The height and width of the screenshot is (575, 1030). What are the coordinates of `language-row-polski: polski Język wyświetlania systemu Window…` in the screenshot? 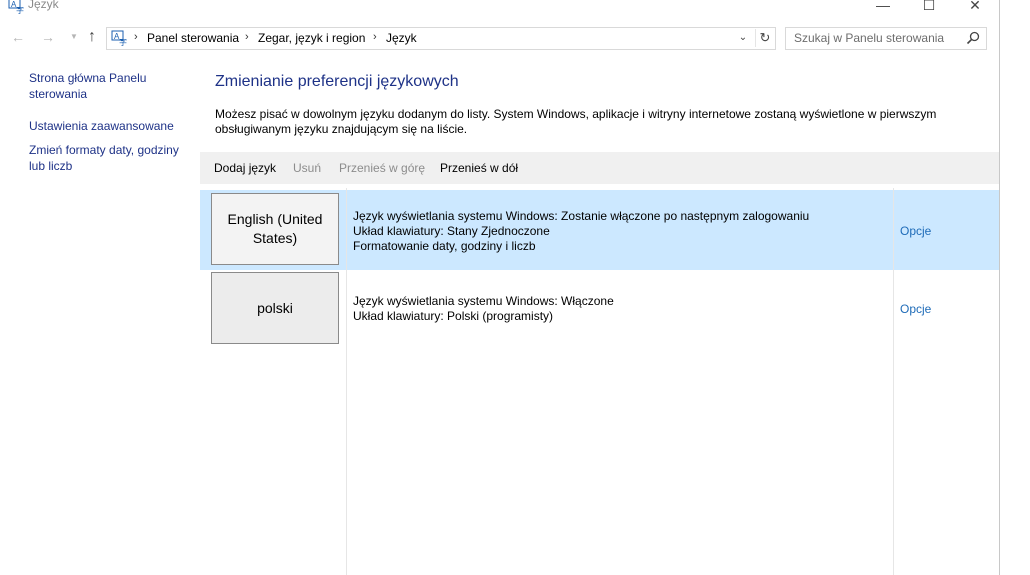 It's located at (599, 310).